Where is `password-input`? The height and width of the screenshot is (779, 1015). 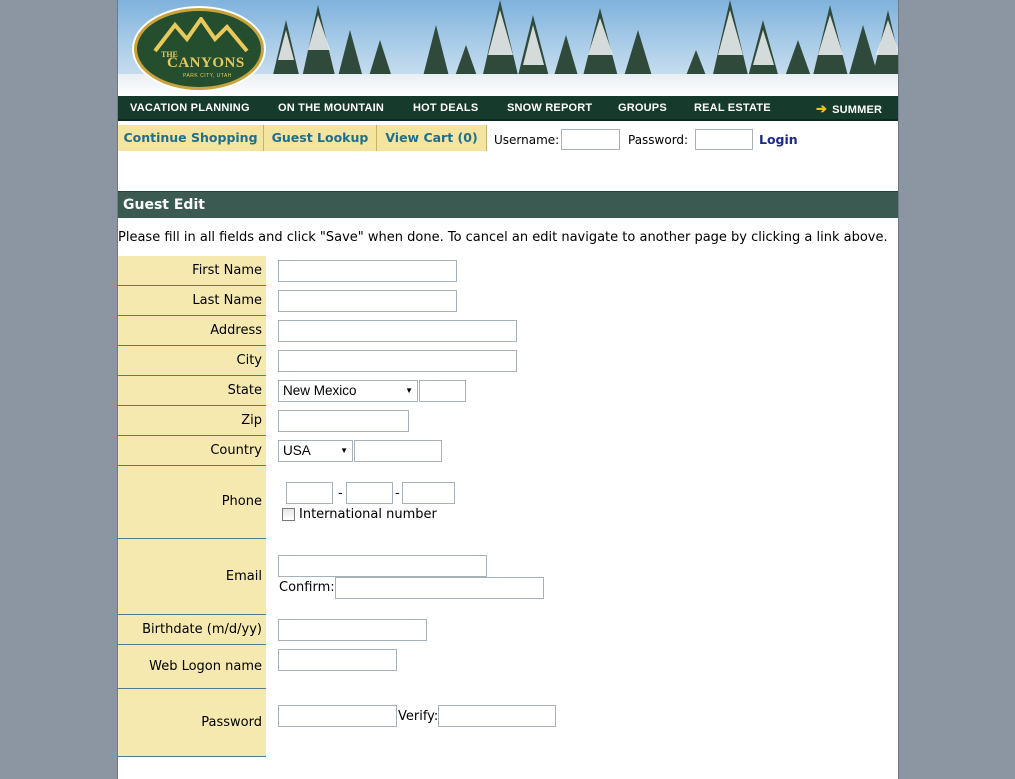
password-input is located at coordinates (724, 139).